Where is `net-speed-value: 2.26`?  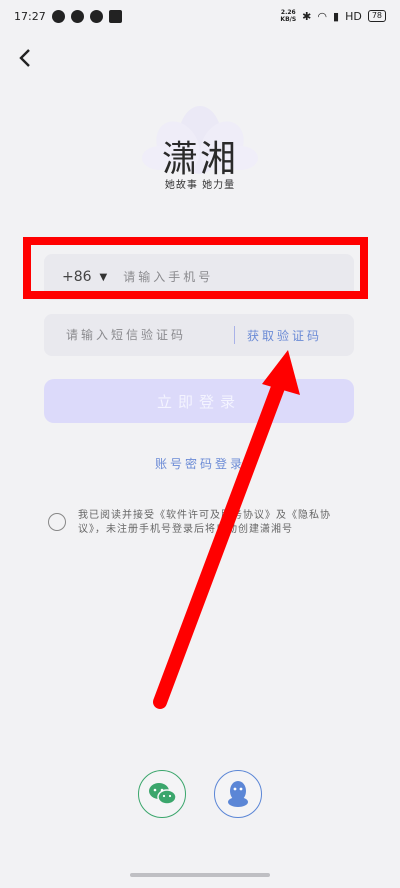
net-speed-value: 2.26 is located at coordinates (288, 12).